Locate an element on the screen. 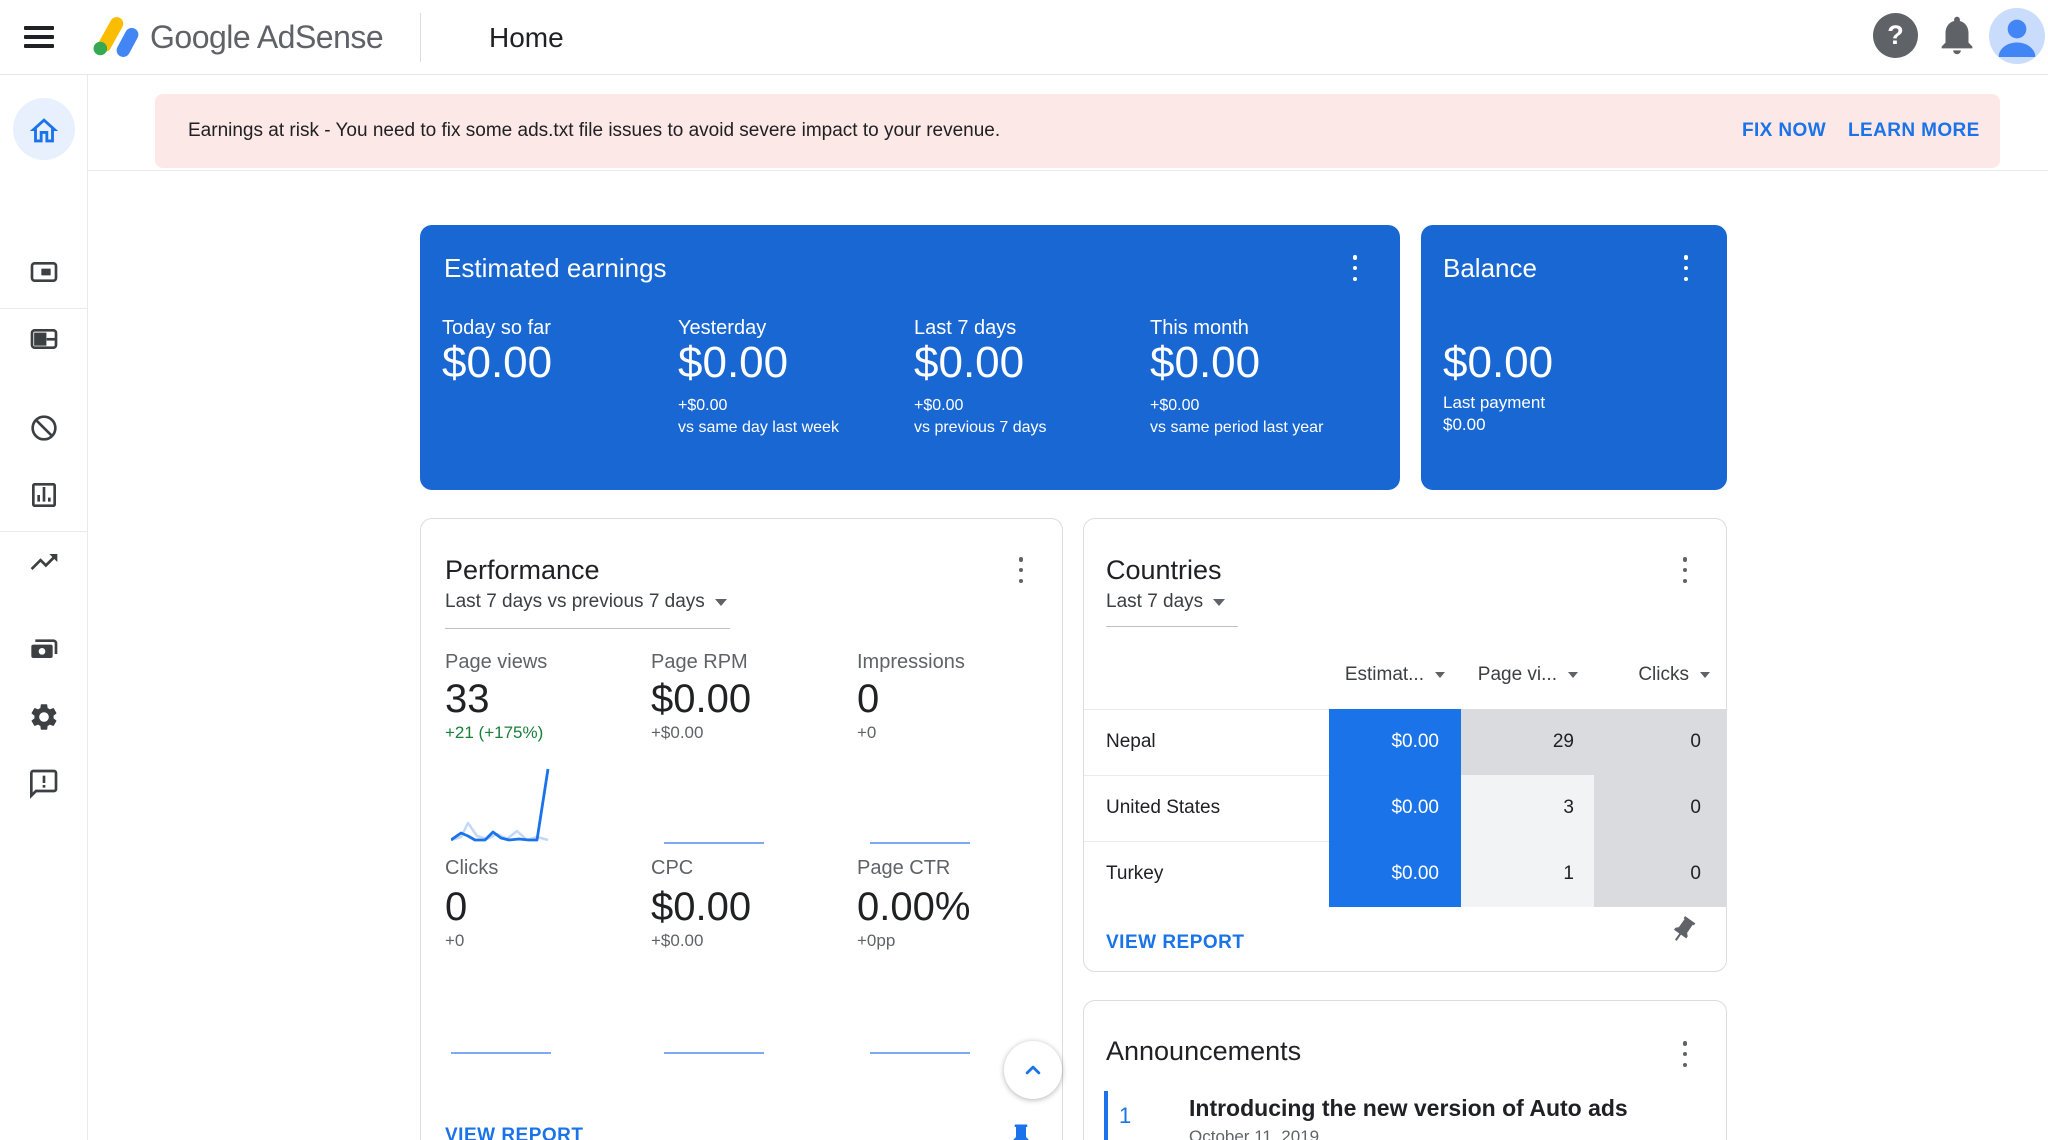  earnings-cell: $0.00 is located at coordinates (1395, 742).